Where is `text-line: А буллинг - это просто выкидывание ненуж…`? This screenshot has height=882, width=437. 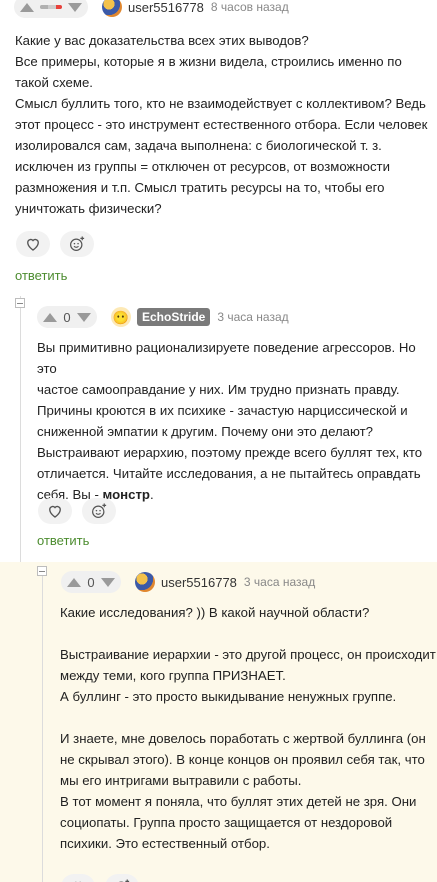 text-line: А буллинг - это просто выкидывание ненуж… is located at coordinates (228, 696).